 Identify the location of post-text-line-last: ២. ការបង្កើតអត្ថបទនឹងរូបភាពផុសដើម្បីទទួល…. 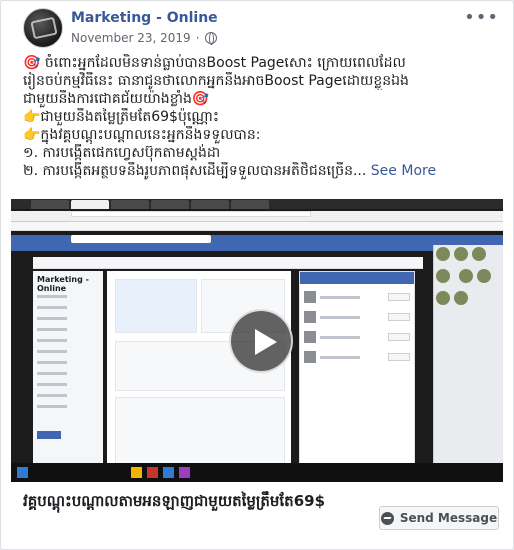
(261, 171).